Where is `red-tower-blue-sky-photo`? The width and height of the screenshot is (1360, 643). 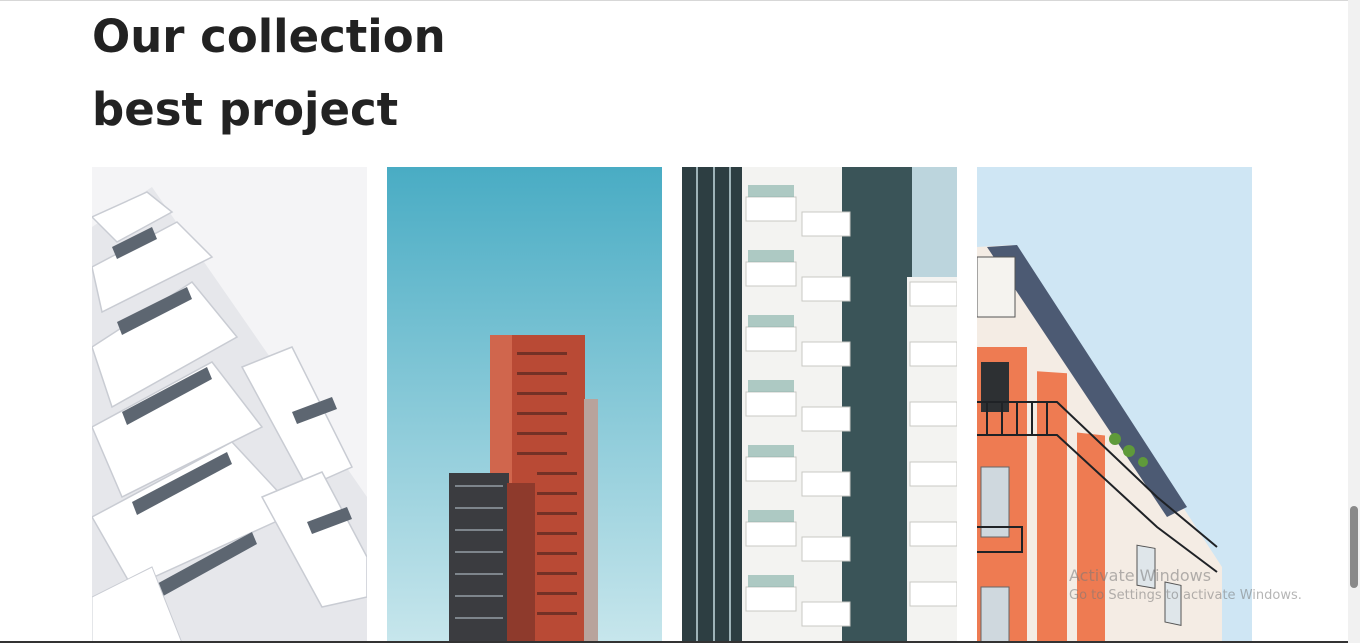 red-tower-blue-sky-photo is located at coordinates (524, 405).